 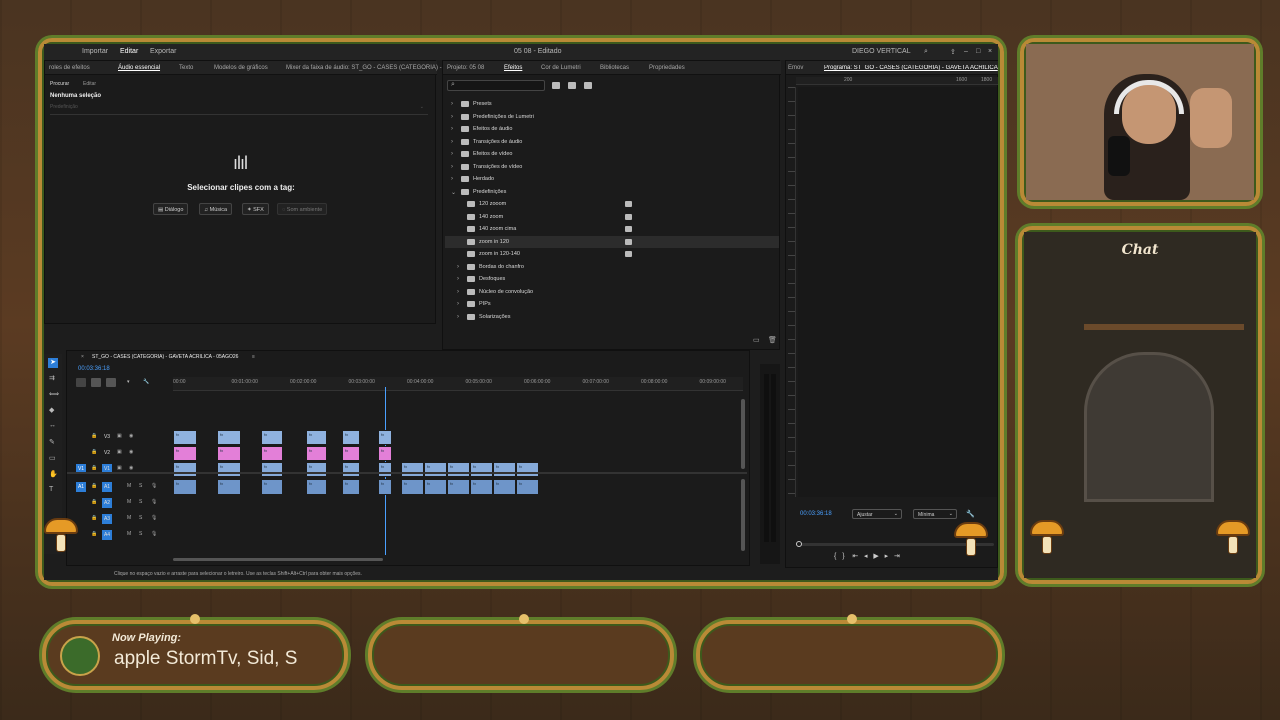 What do you see at coordinates (278, 559) in the screenshot?
I see `horizontal-scrollbar` at bounding box center [278, 559].